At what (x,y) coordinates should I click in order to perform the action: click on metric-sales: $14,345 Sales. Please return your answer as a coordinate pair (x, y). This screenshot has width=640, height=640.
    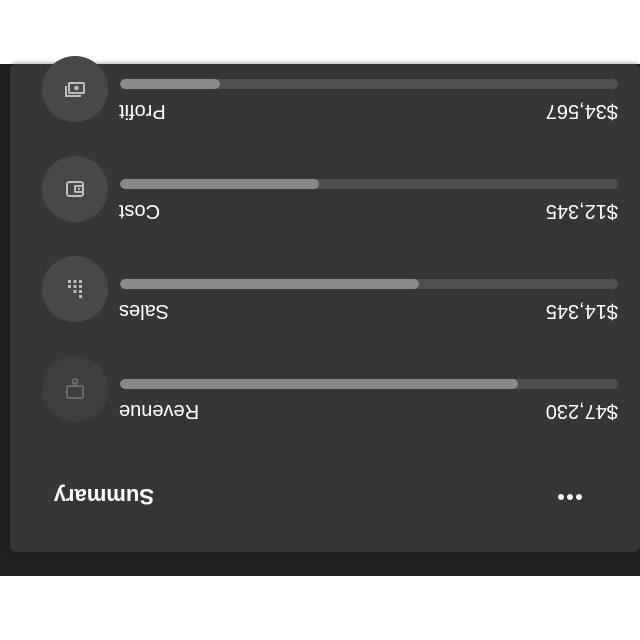
    Looking at the image, I should click on (324, 287).